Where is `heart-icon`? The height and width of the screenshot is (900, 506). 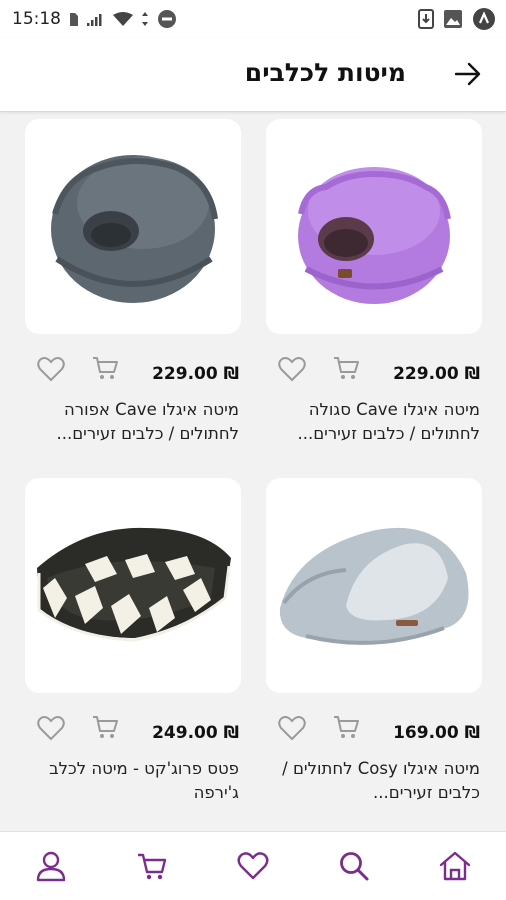
heart-icon is located at coordinates (253, 866).